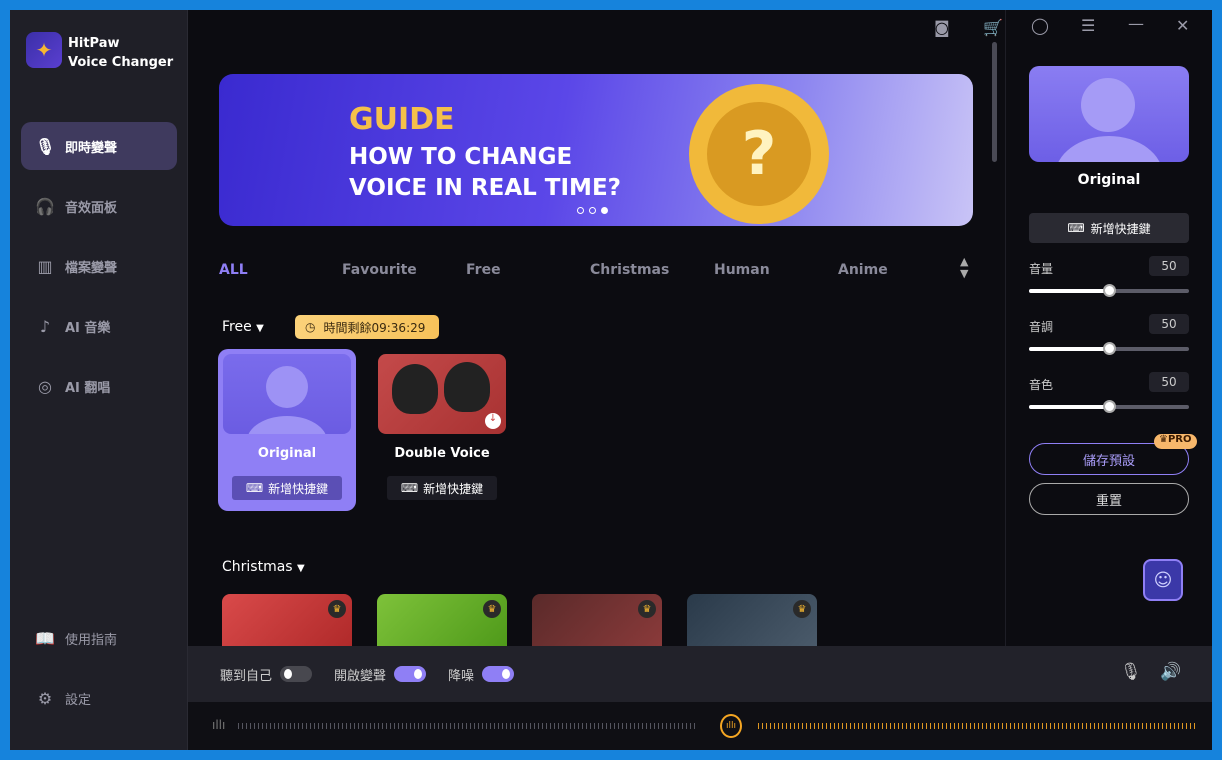  Describe the element at coordinates (99, 698) in the screenshot. I see `sidebar-item-settings: ⚙ 設定` at that location.